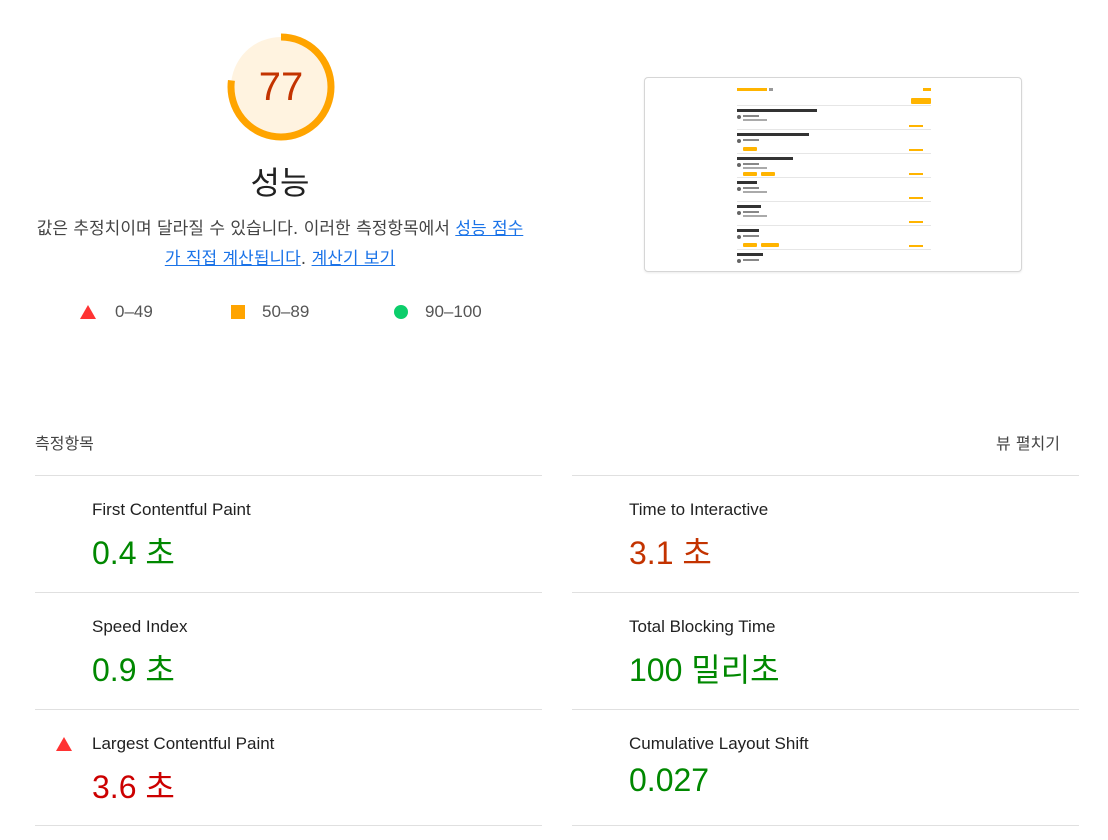 The image size is (1108, 840). What do you see at coordinates (669, 780) in the screenshot?
I see `metric-value: 0.027` at bounding box center [669, 780].